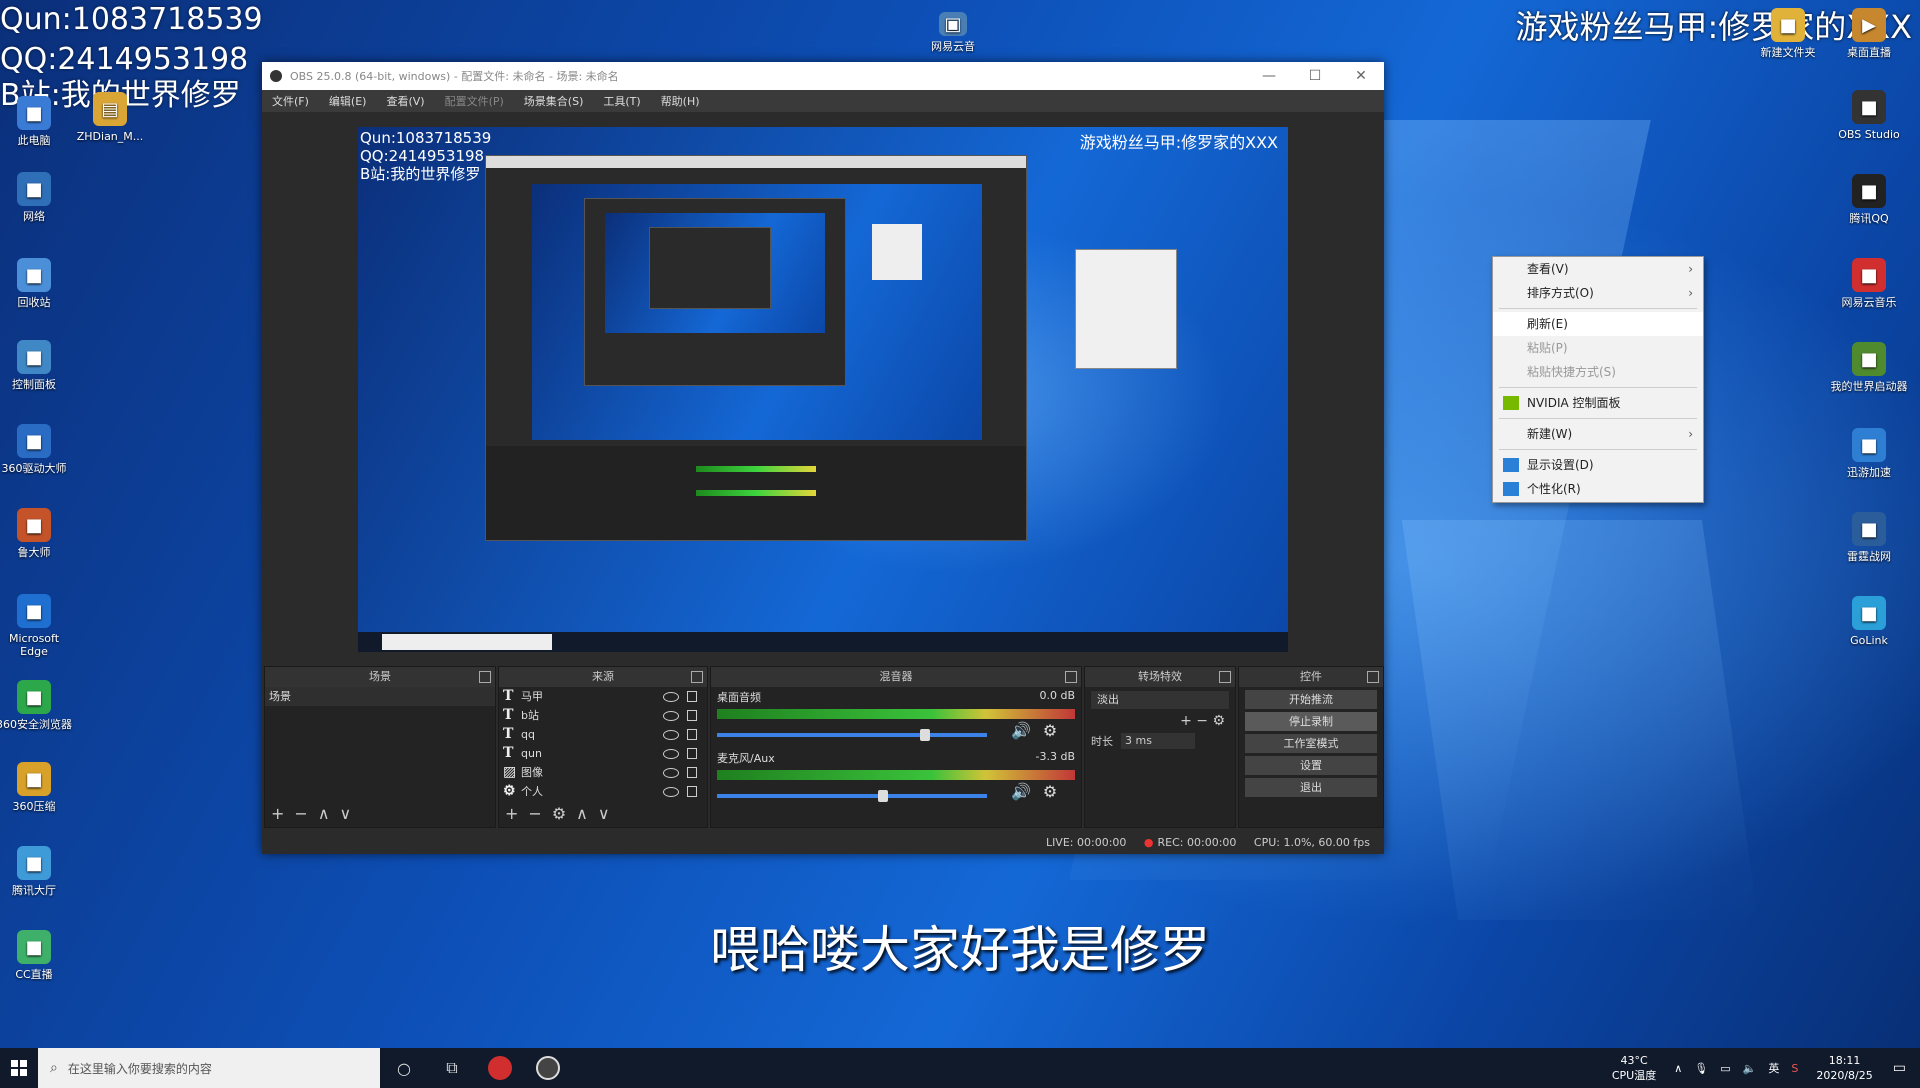 Image resolution: width=1920 pixels, height=1088 pixels. Describe the element at coordinates (1634, 1068) in the screenshot. I see `cpu-temp-widget: 43°C CPU温度` at that location.